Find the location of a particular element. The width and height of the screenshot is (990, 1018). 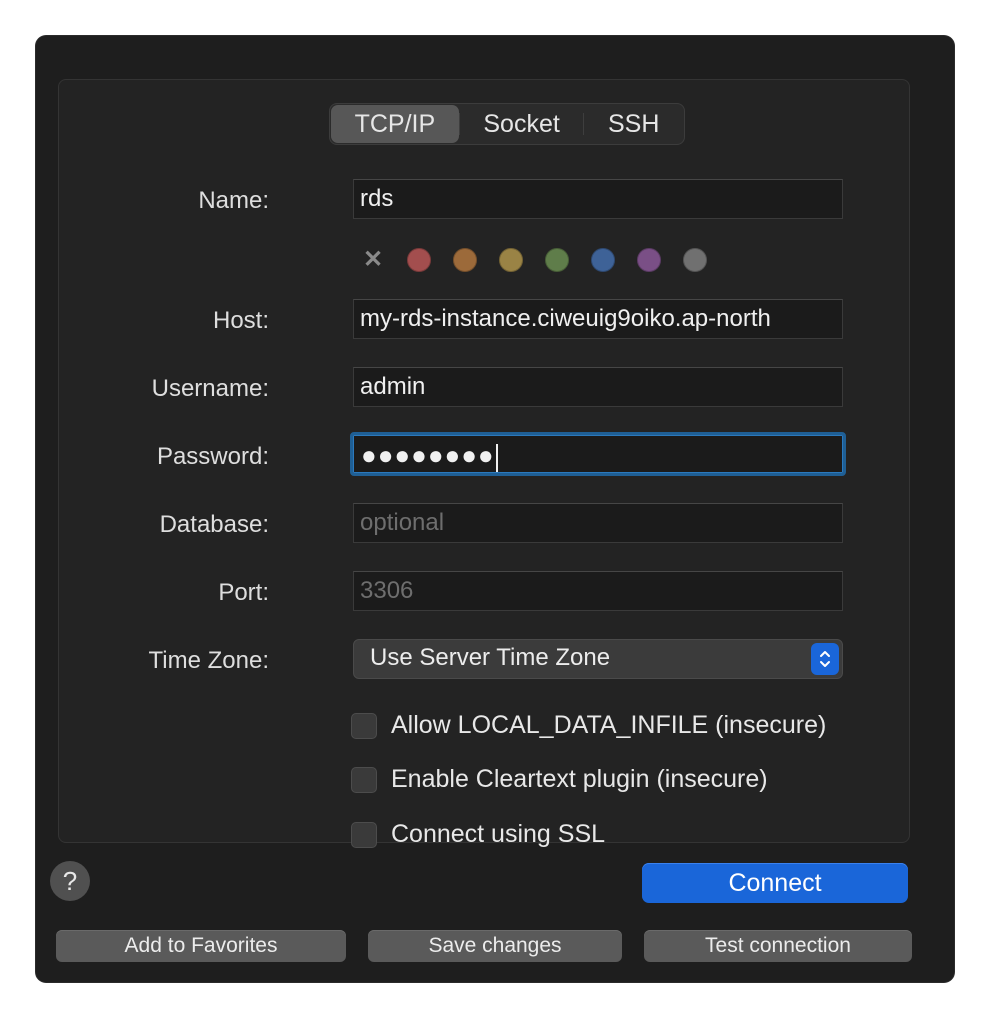

cleartext-plugin-option: Enable Cleartext plugin (insecure) is located at coordinates (559, 779).